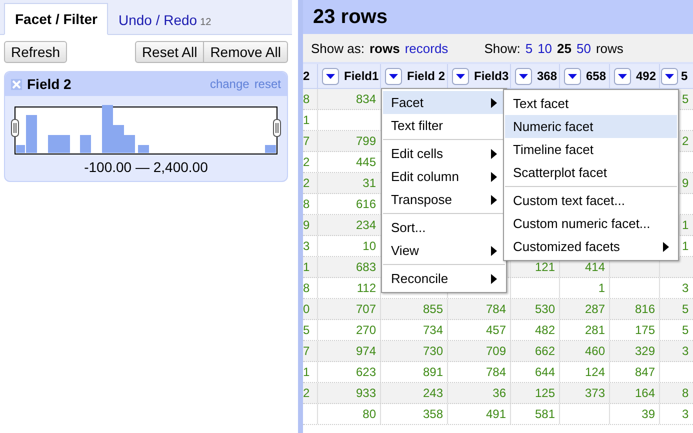  Describe the element at coordinates (496, 414) in the screenshot. I see `table-cell: 491` at that location.